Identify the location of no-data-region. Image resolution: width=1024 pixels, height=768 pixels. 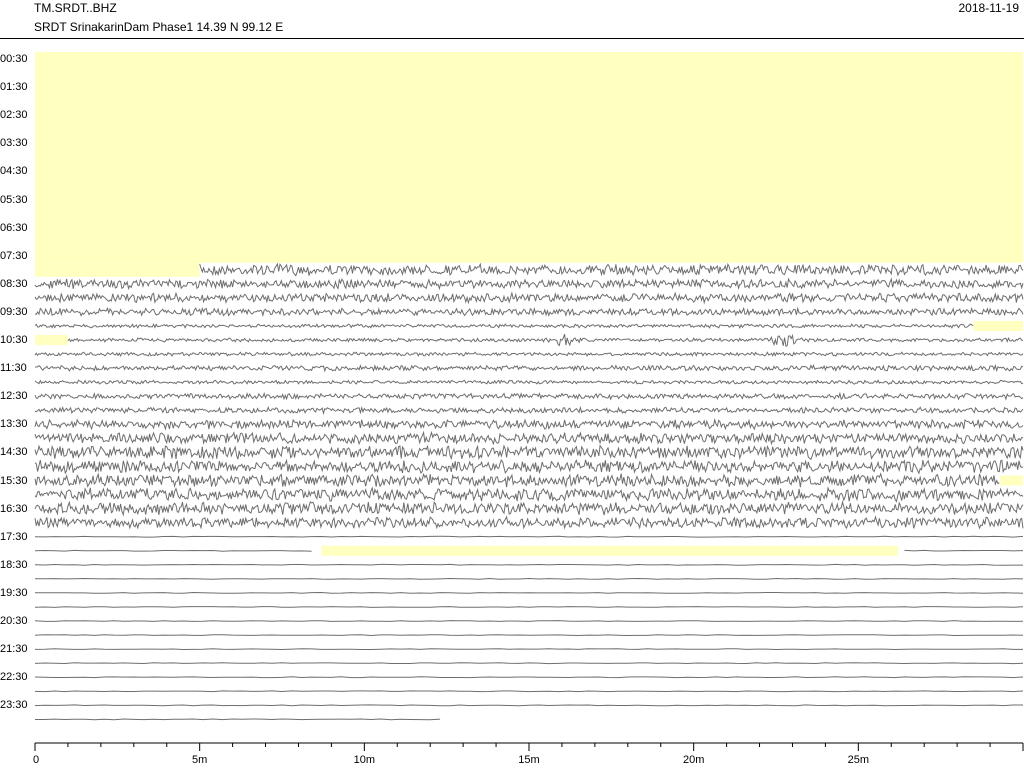
(117, 269).